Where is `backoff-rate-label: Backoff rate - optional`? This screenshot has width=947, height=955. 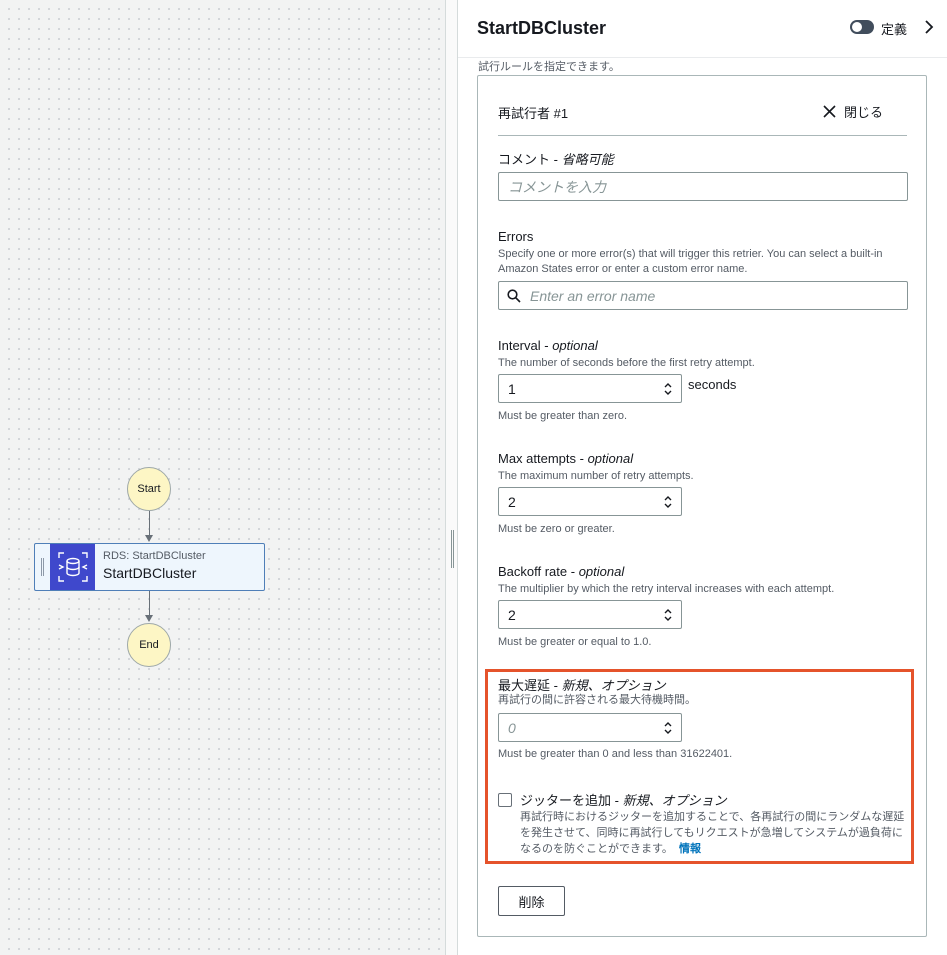 backoff-rate-label: Backoff rate - optional is located at coordinates (561, 571).